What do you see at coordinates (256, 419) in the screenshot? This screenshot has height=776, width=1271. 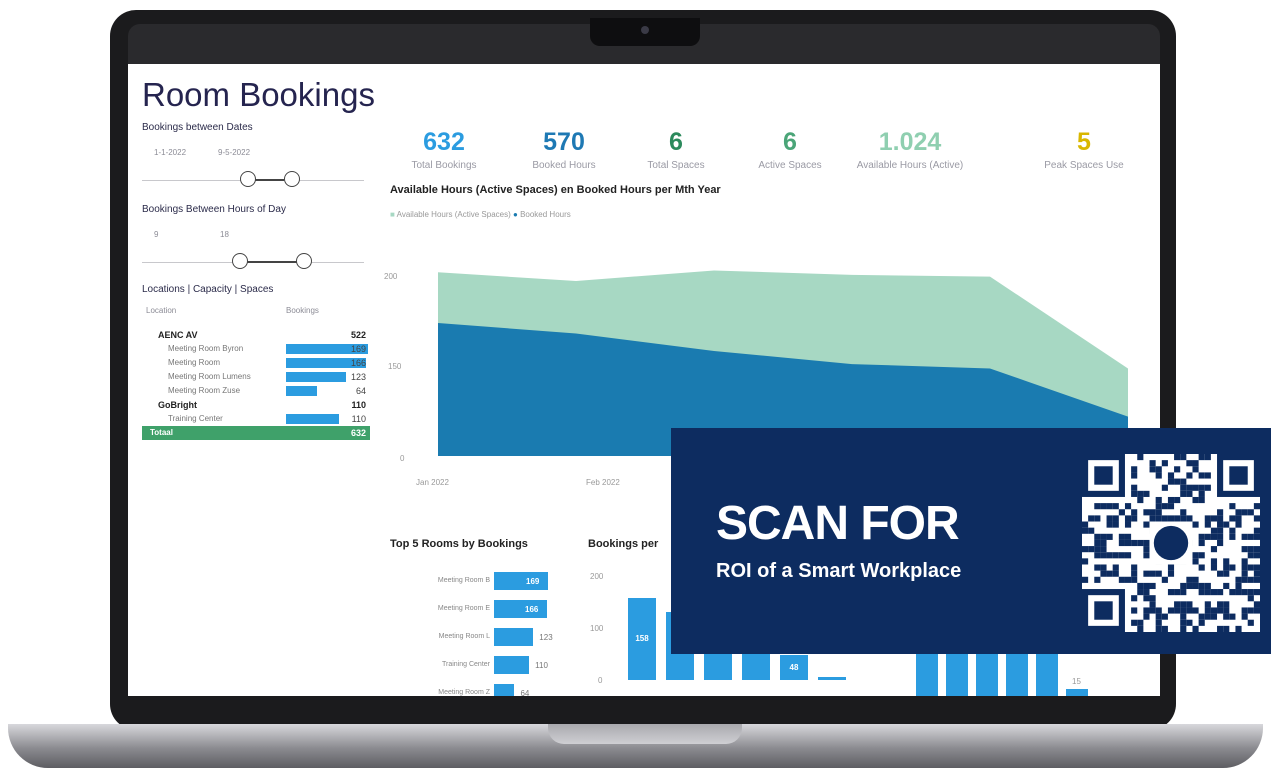 I see `table-row: Training Center 110` at bounding box center [256, 419].